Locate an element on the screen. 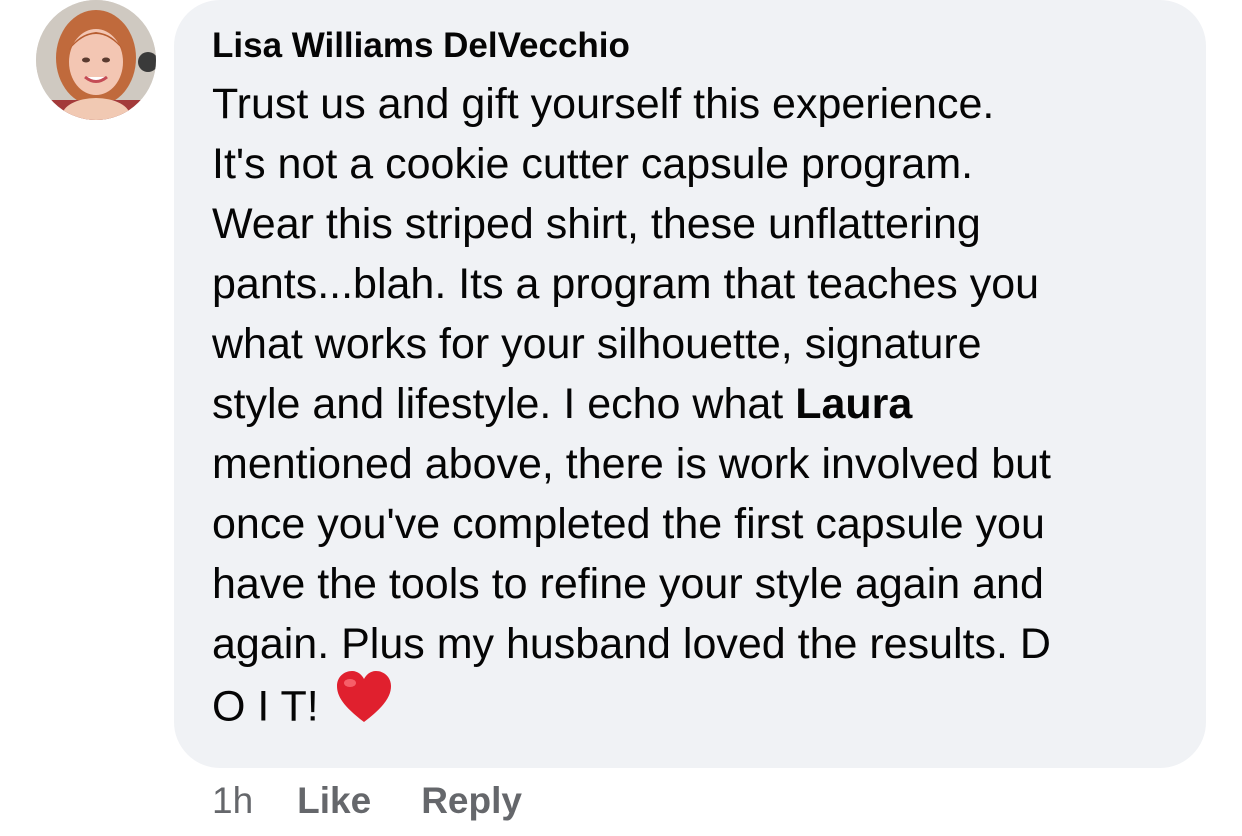  avatar is located at coordinates (96, 60).